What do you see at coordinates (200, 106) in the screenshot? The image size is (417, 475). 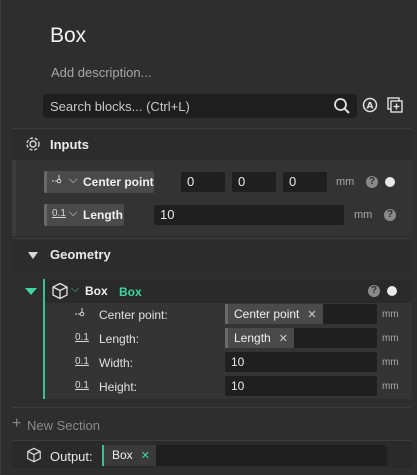 I see `search-input: Search blocks... (Ctrl+L)` at bounding box center [200, 106].